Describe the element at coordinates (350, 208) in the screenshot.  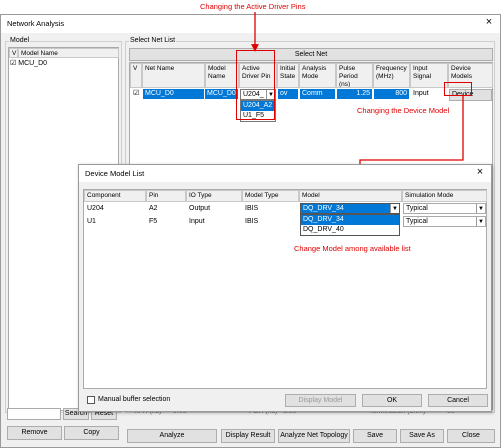
I see `model-dropdown: DQ_DRV_34 ▼` at that location.